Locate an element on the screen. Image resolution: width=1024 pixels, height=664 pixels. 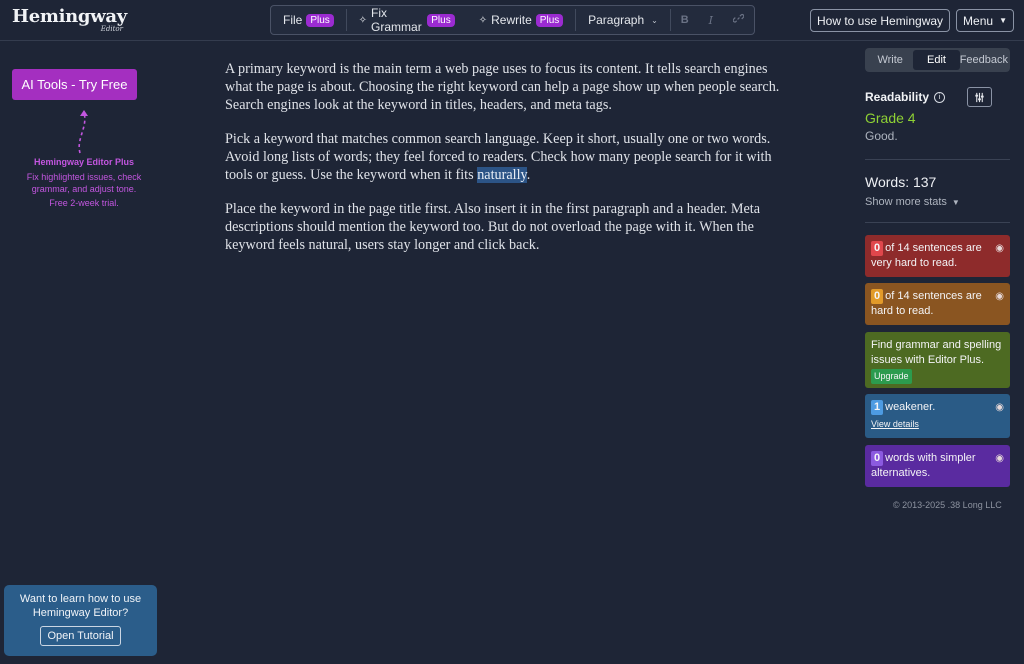
bold-button: B is located at coordinates (685, 20).